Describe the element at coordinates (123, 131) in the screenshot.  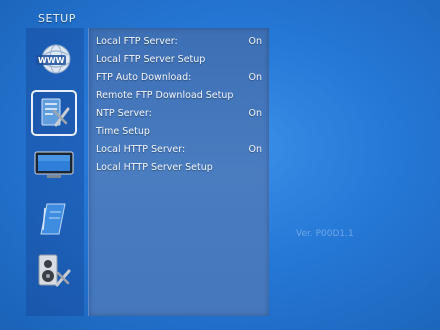
I see `menu-item-label: Time Setup` at that location.